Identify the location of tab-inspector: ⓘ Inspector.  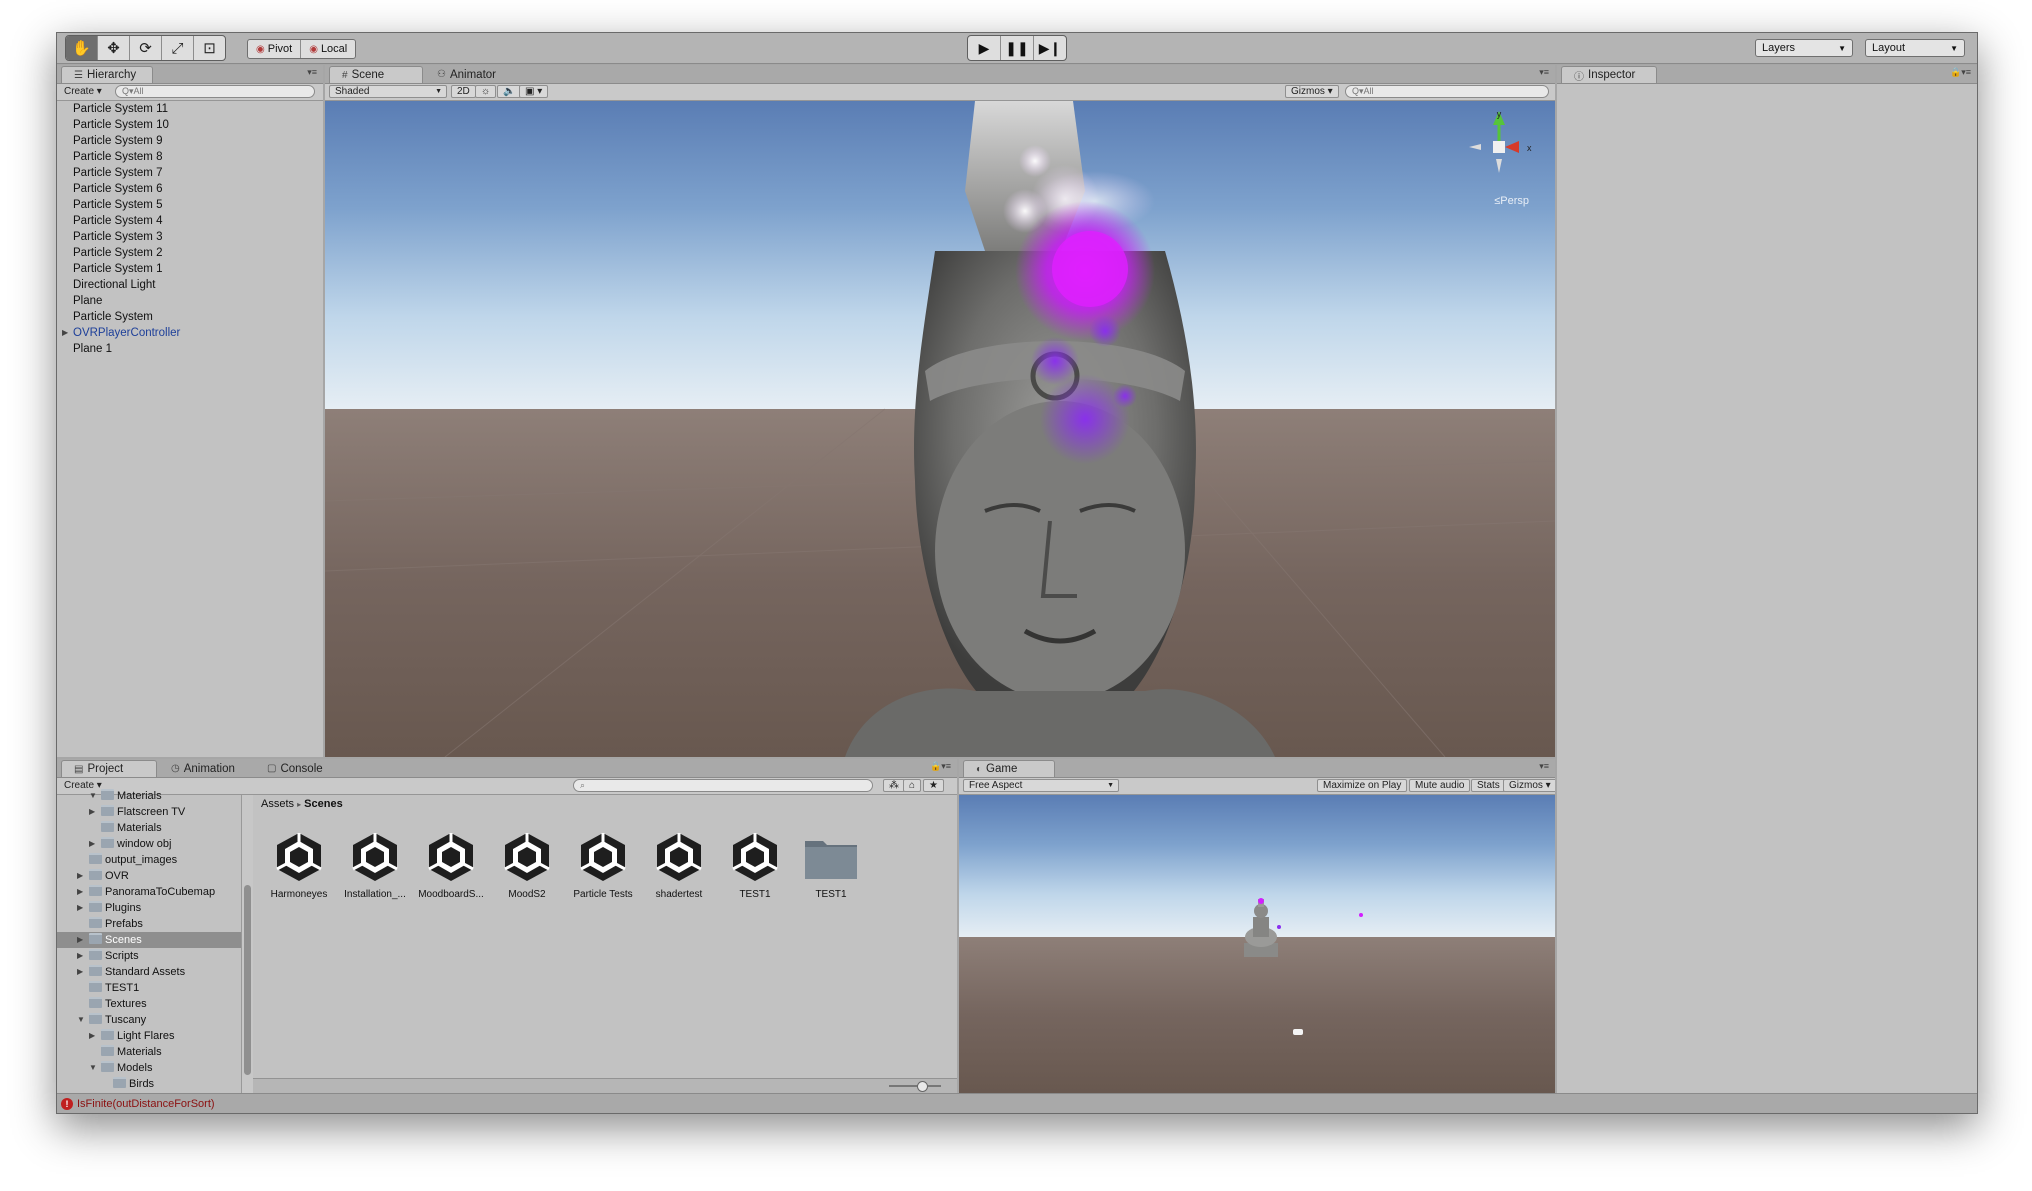
(1609, 74).